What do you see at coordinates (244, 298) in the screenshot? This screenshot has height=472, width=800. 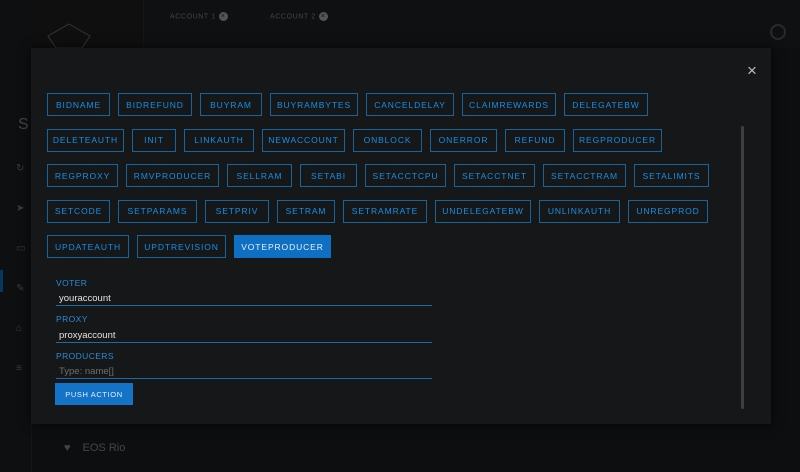 I see `voter-input` at bounding box center [244, 298].